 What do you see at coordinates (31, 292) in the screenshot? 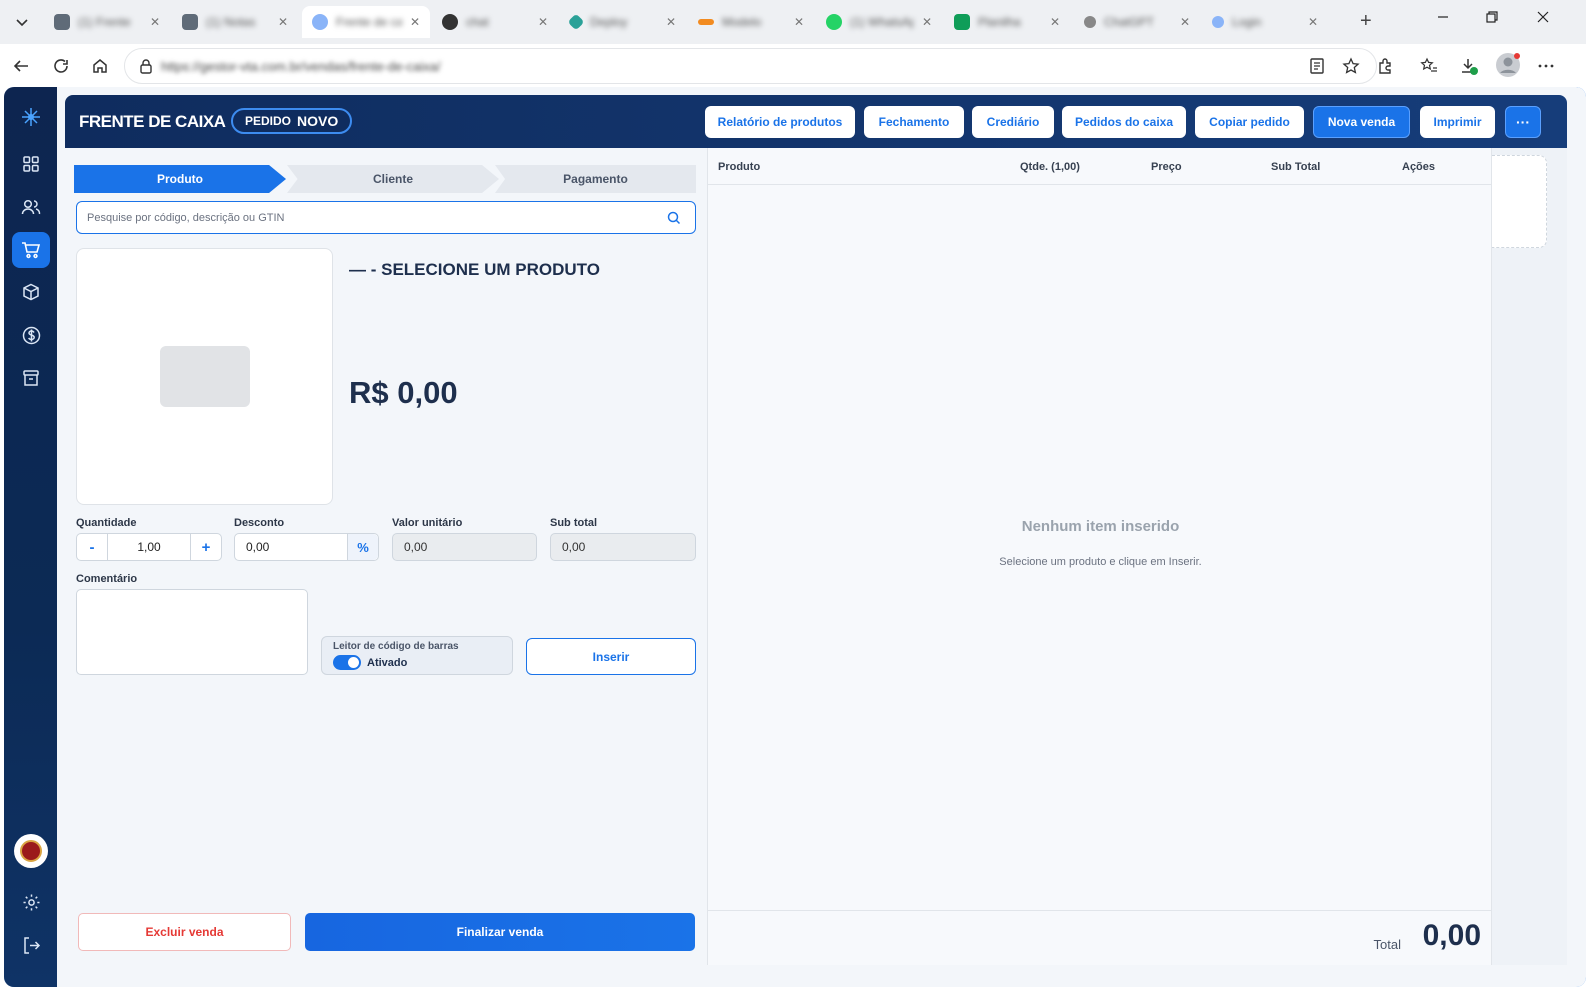
I see `sidebar-box-icon` at bounding box center [31, 292].